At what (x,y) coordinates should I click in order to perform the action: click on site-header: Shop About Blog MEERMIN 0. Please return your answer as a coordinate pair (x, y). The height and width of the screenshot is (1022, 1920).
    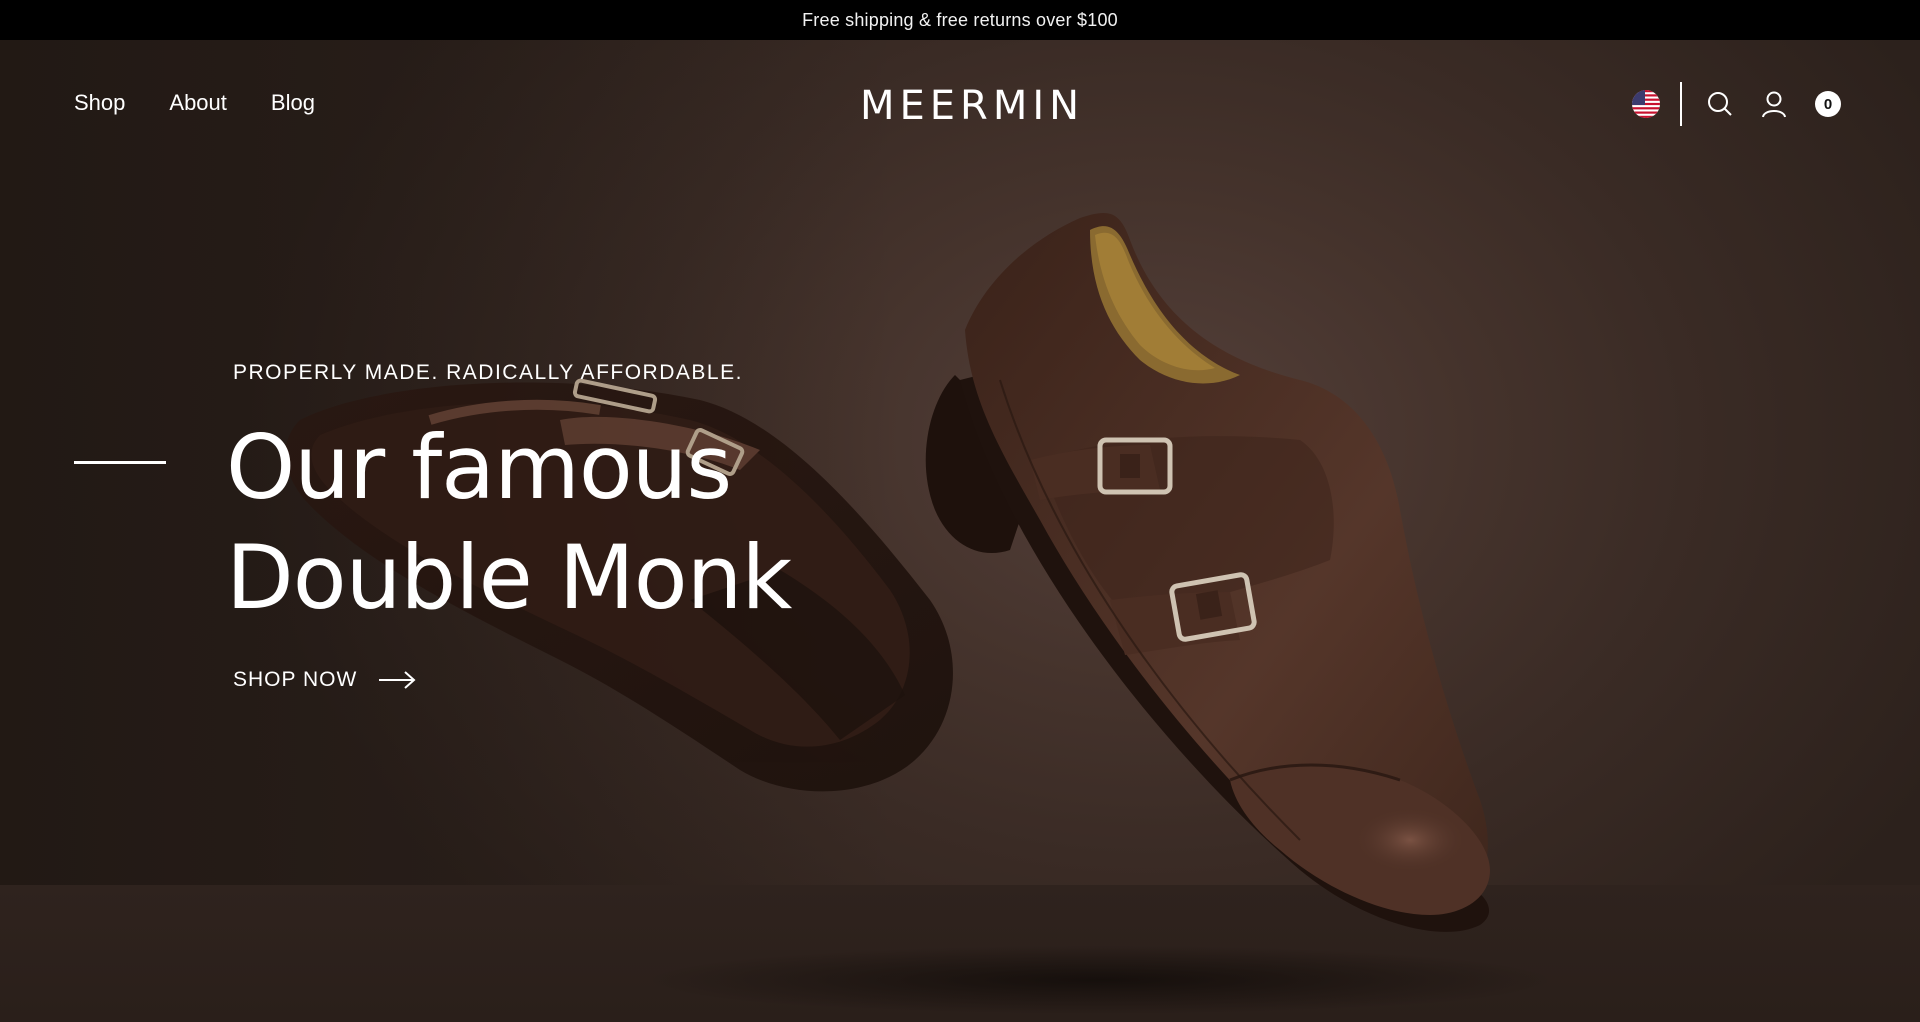
    Looking at the image, I should click on (960, 105).